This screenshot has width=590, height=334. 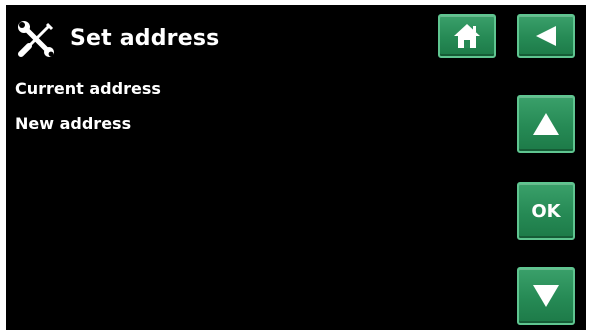 I want to click on new-address-label: New address, so click(x=73, y=123).